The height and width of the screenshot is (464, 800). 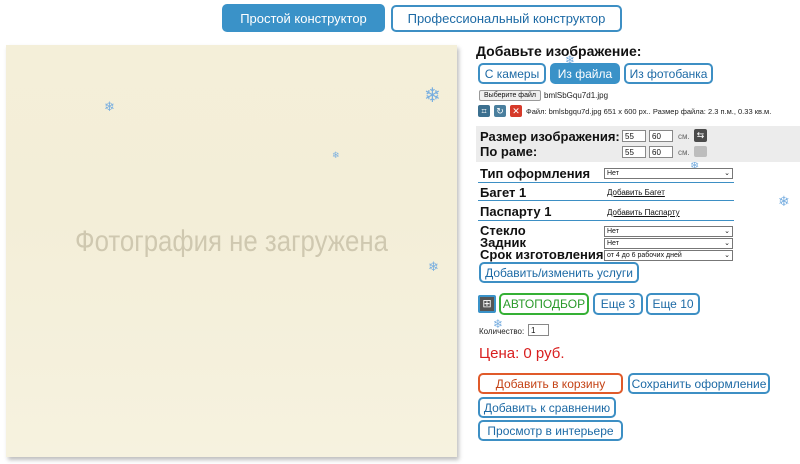 What do you see at coordinates (509, 151) in the screenshot?
I see `frame-size-label: По раме:` at bounding box center [509, 151].